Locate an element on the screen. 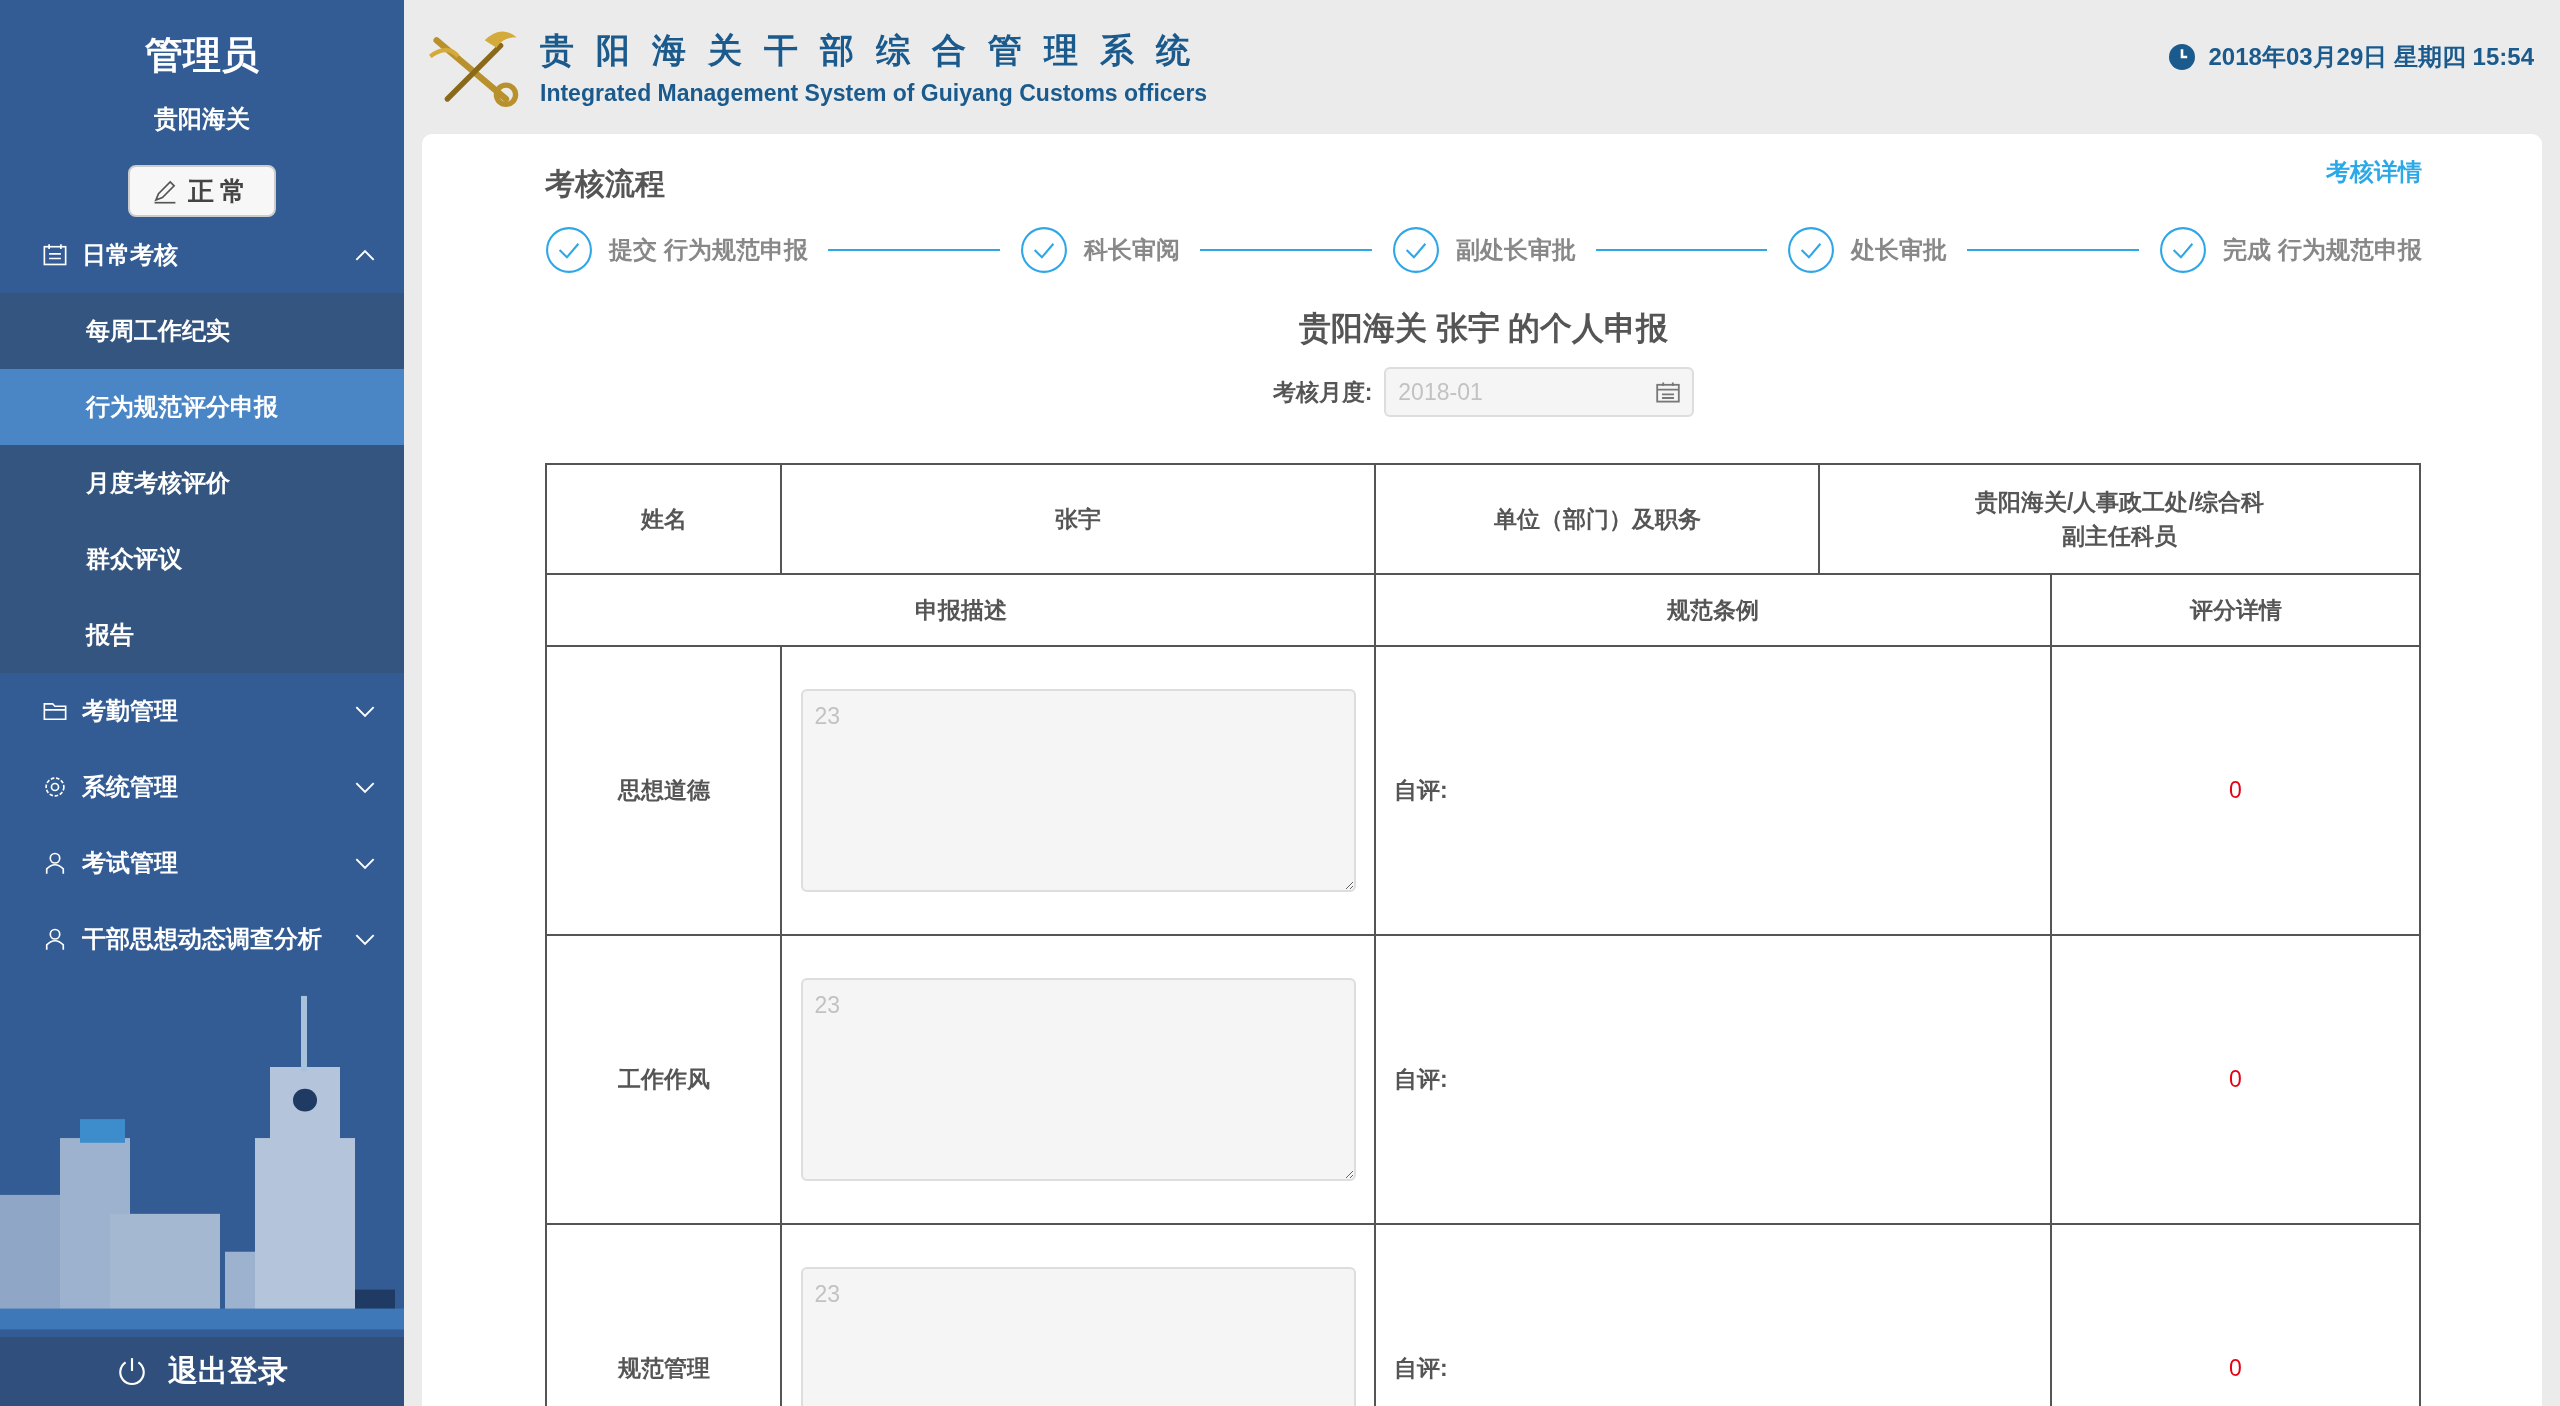 Image resolution: width=2560 pixels, height=1406 pixels. clock-icon is located at coordinates (2181, 57).